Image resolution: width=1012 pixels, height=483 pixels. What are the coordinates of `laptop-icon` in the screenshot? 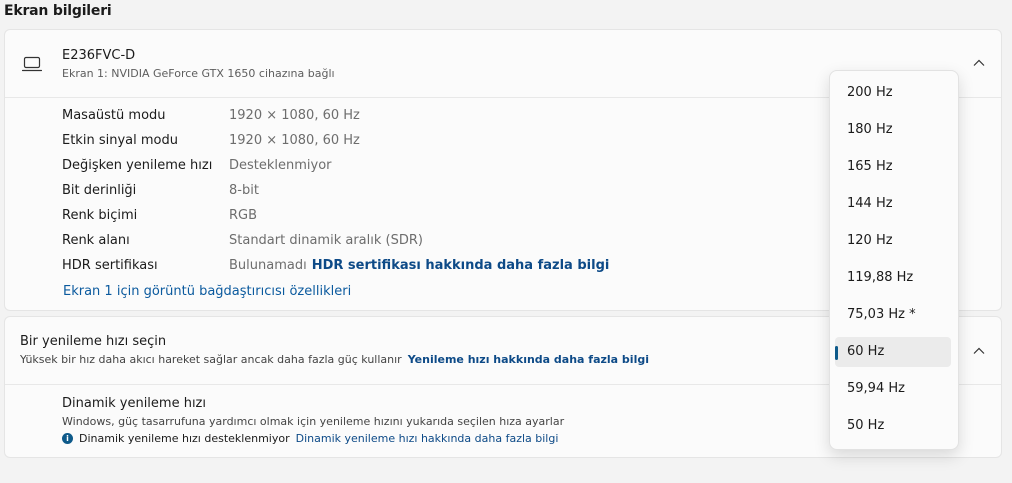 It's located at (32, 66).